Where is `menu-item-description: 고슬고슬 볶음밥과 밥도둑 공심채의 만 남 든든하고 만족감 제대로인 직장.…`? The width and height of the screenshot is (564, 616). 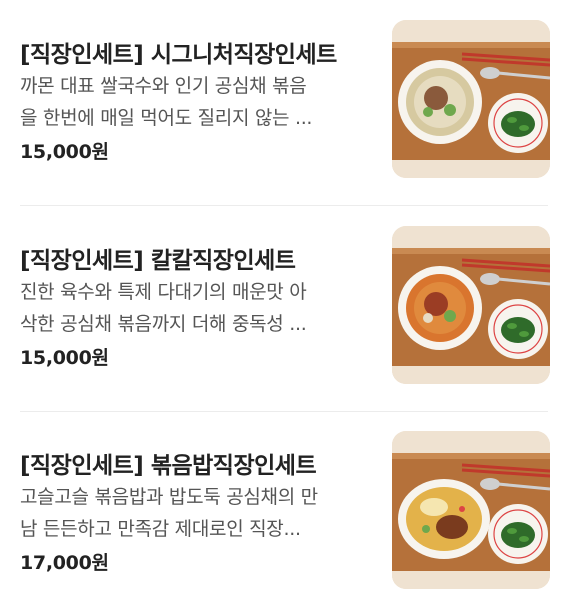
menu-item-description: 고슬고슬 볶음밥과 밥도둑 공심채의 만 남 든든하고 만족감 제대로인 직장.… is located at coordinates (195, 513).